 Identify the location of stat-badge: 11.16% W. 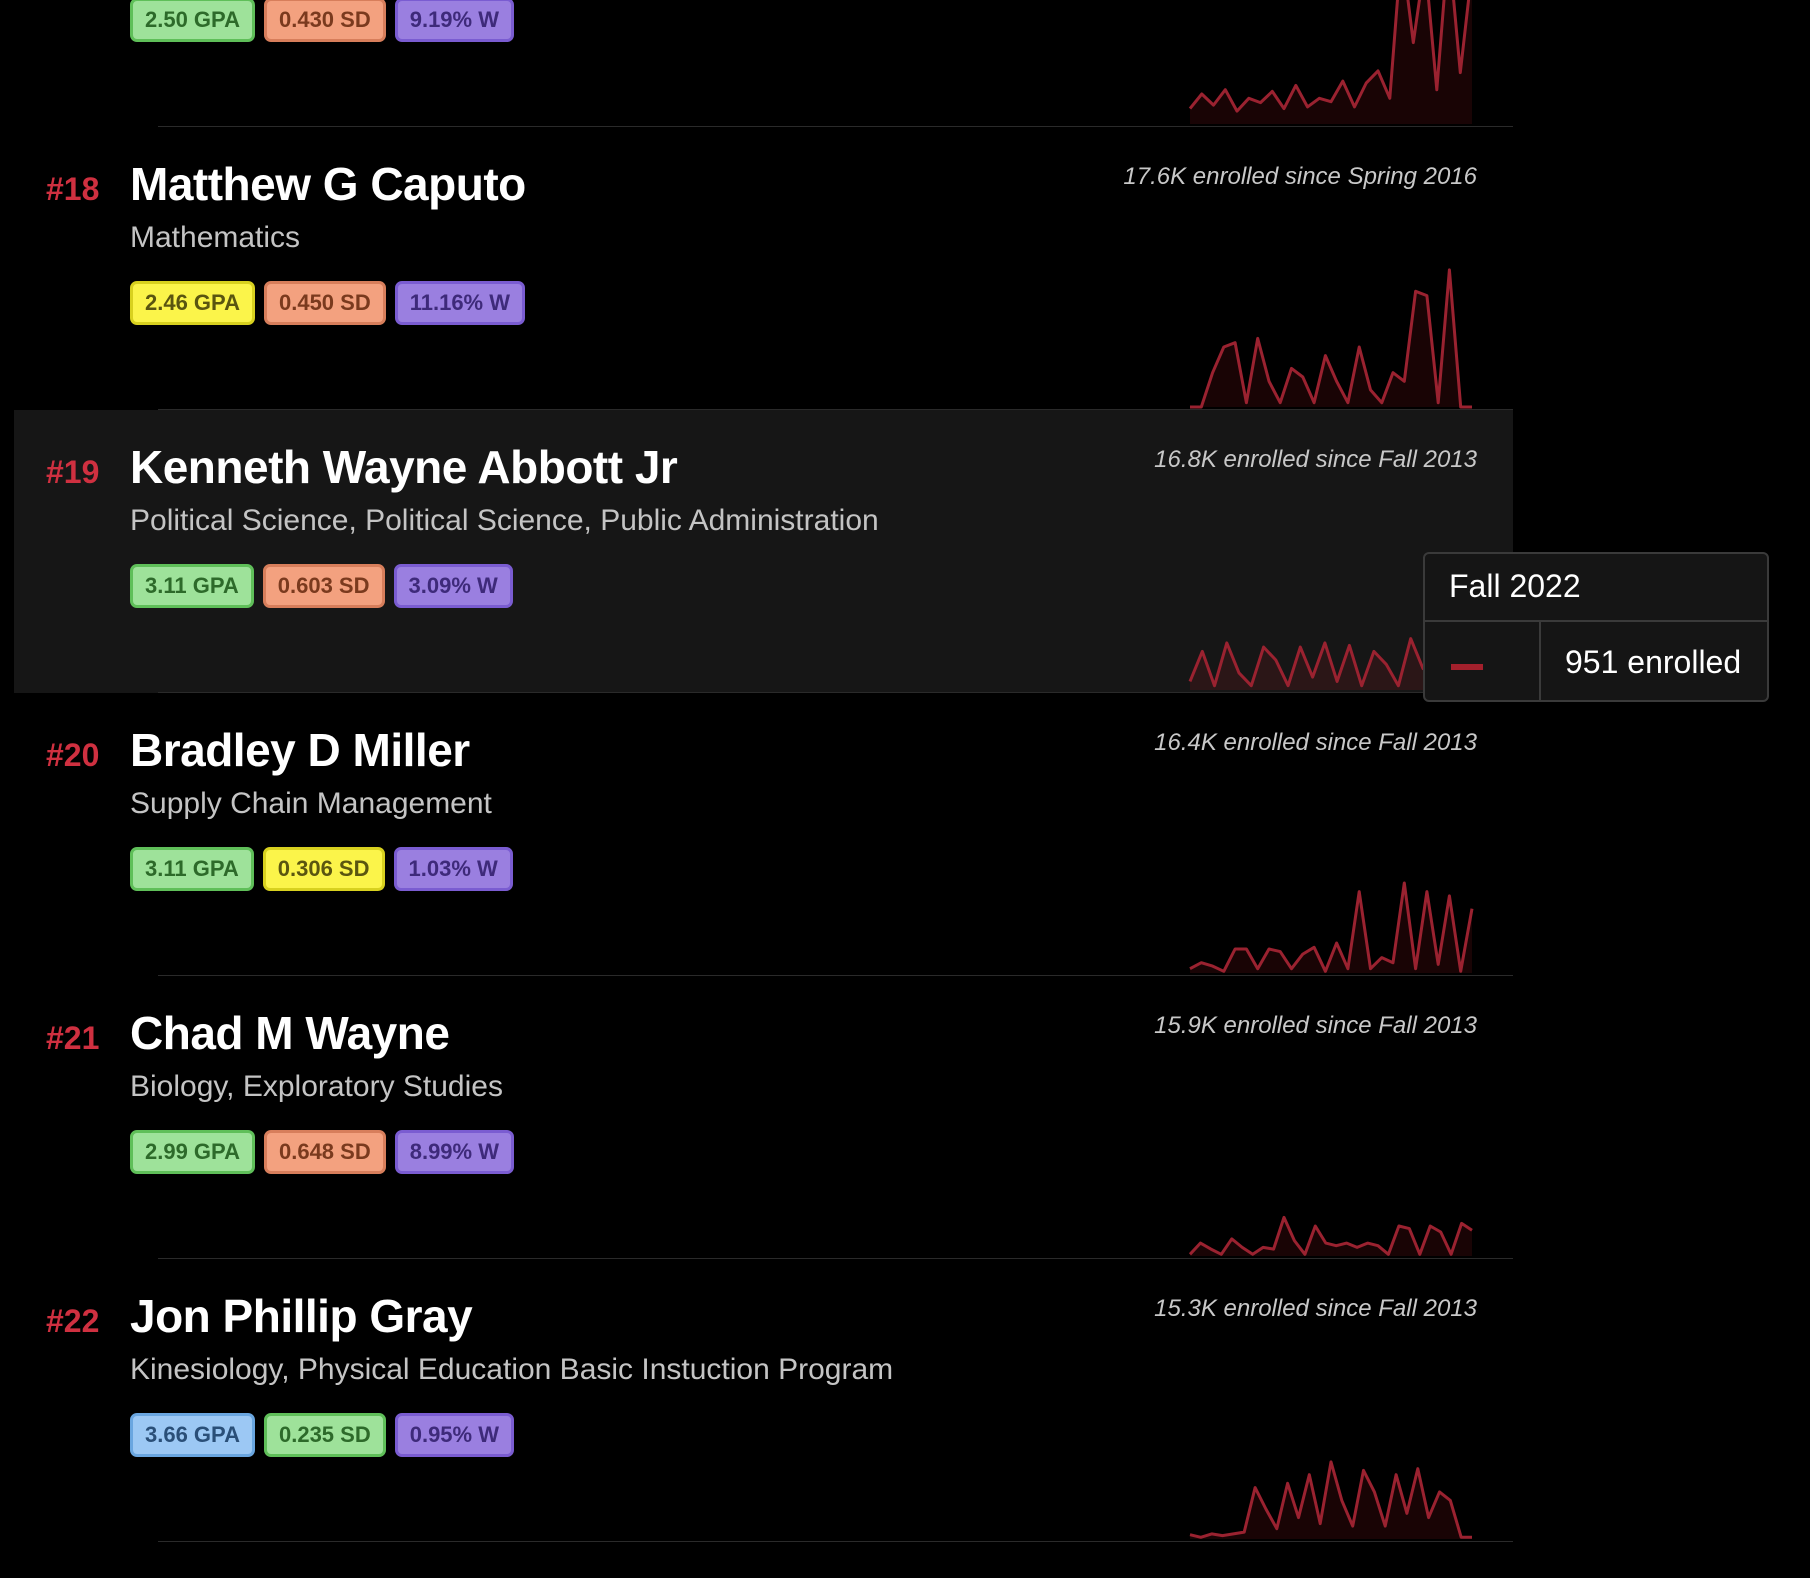
(459, 303).